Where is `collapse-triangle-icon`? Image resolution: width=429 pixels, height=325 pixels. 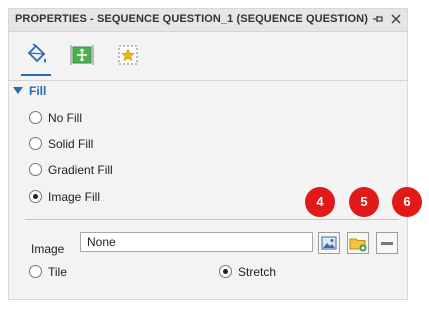
collapse-triangle-icon is located at coordinates (18, 90).